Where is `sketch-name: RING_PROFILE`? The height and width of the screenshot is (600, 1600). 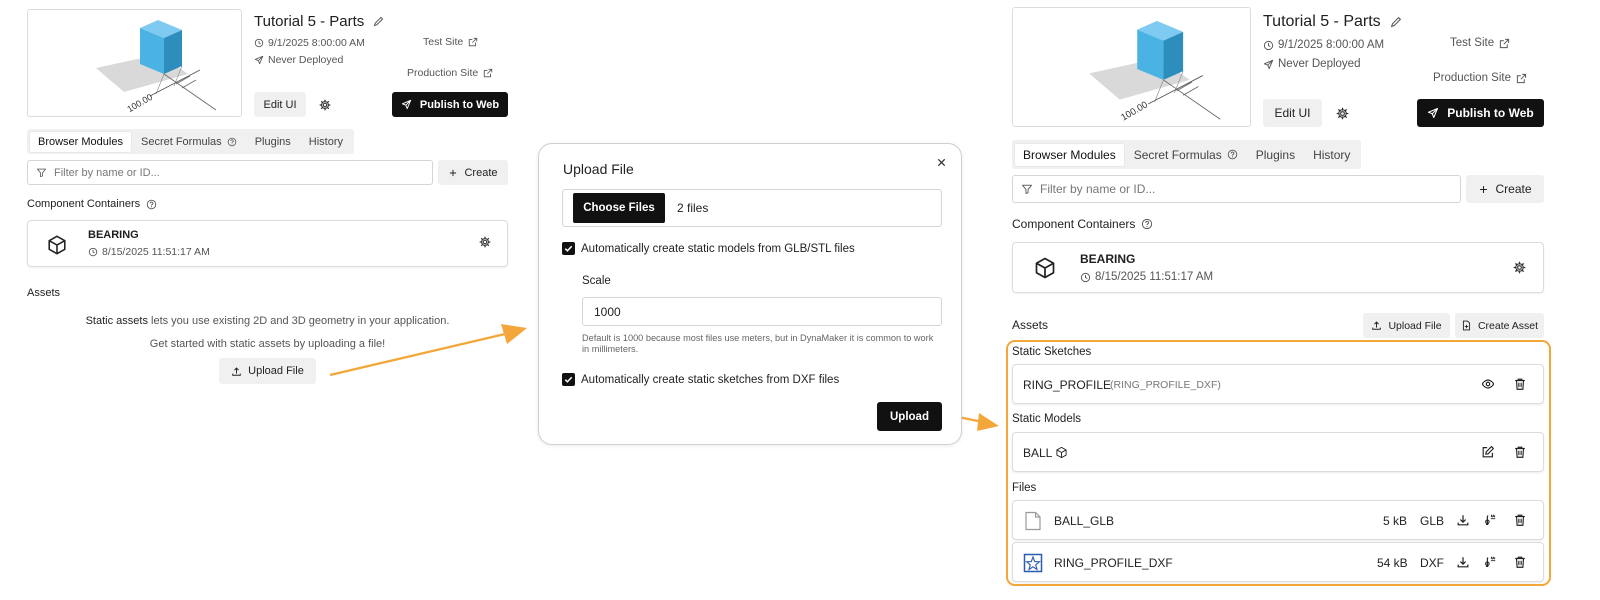
sketch-name: RING_PROFILE is located at coordinates (1067, 385).